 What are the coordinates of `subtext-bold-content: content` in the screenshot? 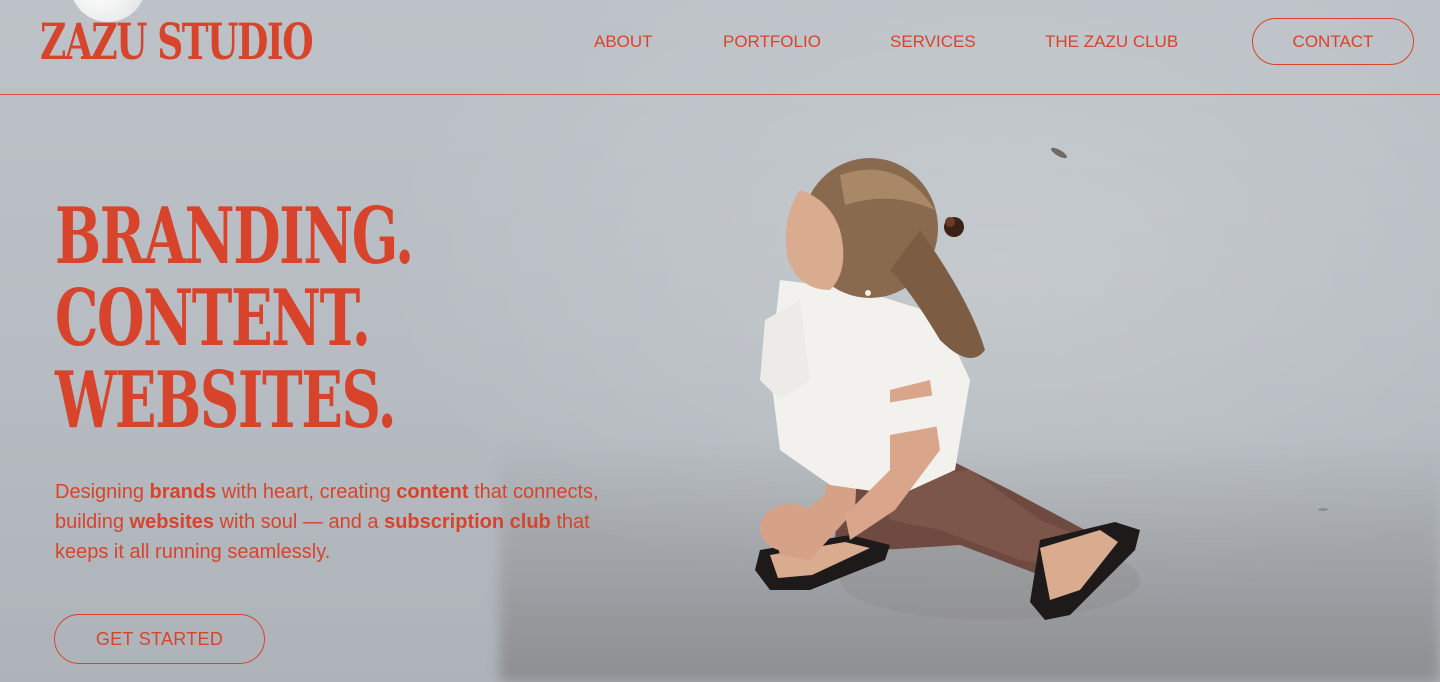 It's located at (432, 492).